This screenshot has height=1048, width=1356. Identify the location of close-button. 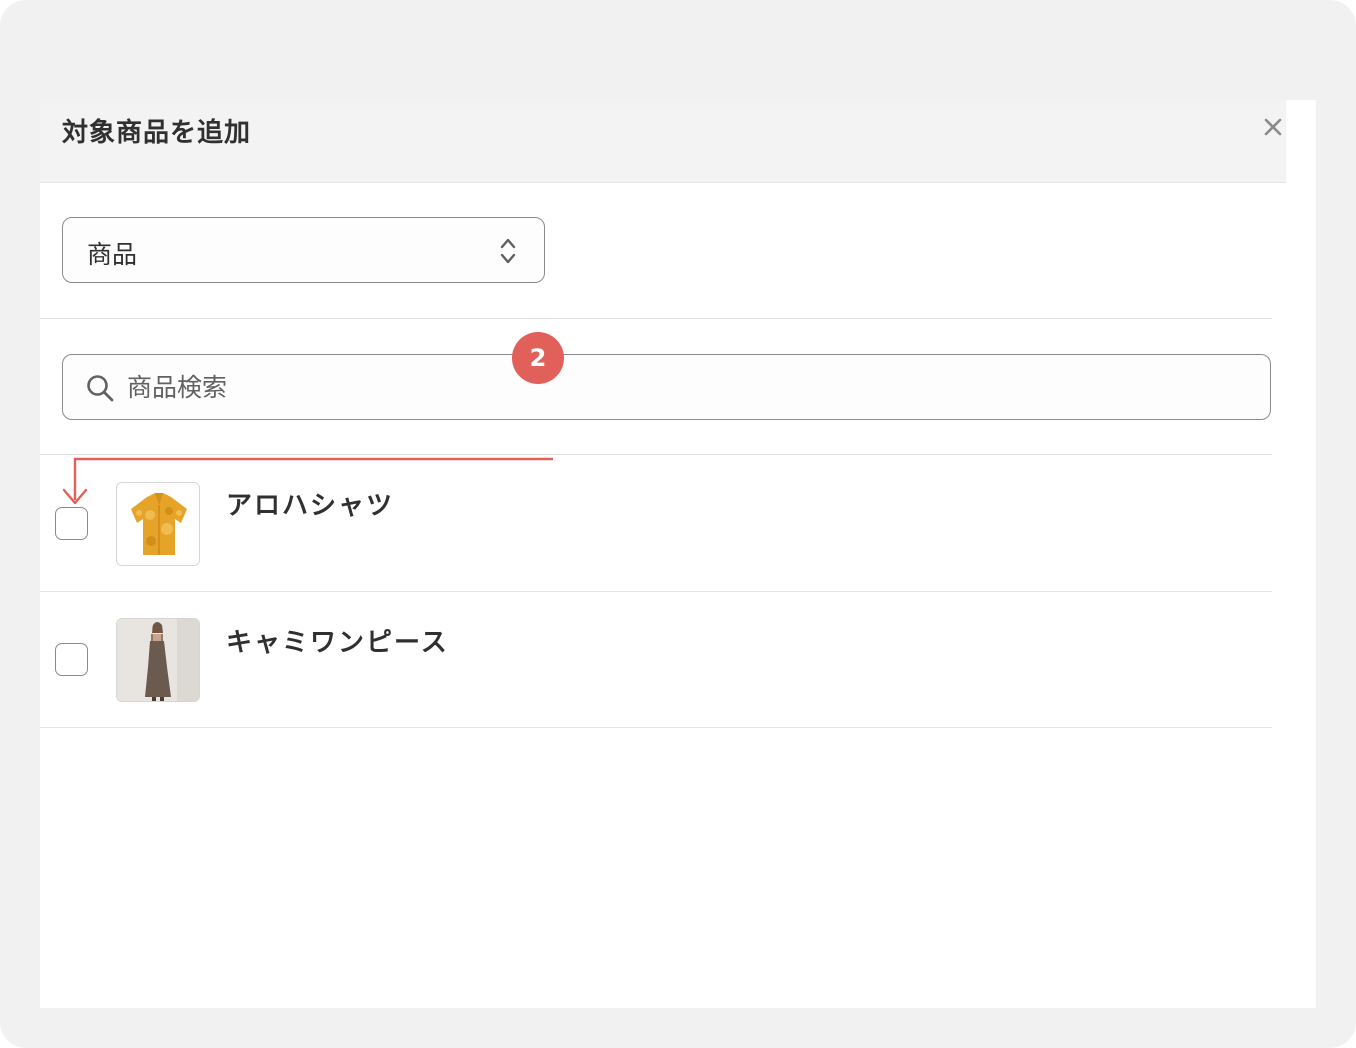
(1273, 127).